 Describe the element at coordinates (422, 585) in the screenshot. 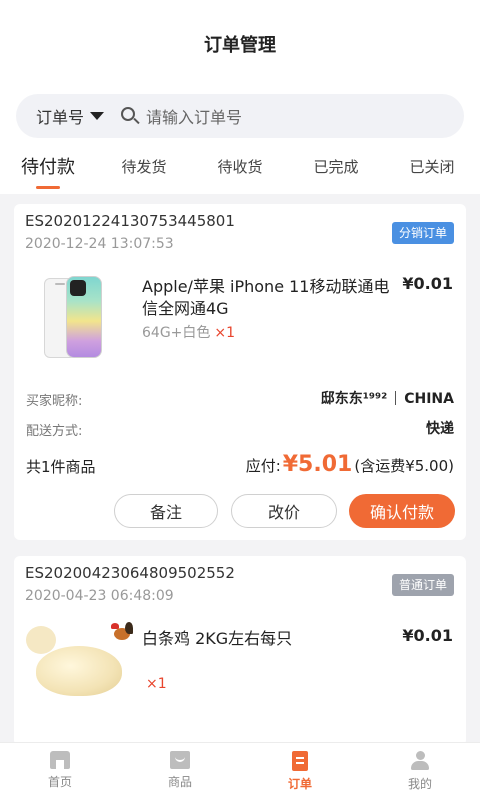

I see `order-type-badge: 普通订单` at that location.